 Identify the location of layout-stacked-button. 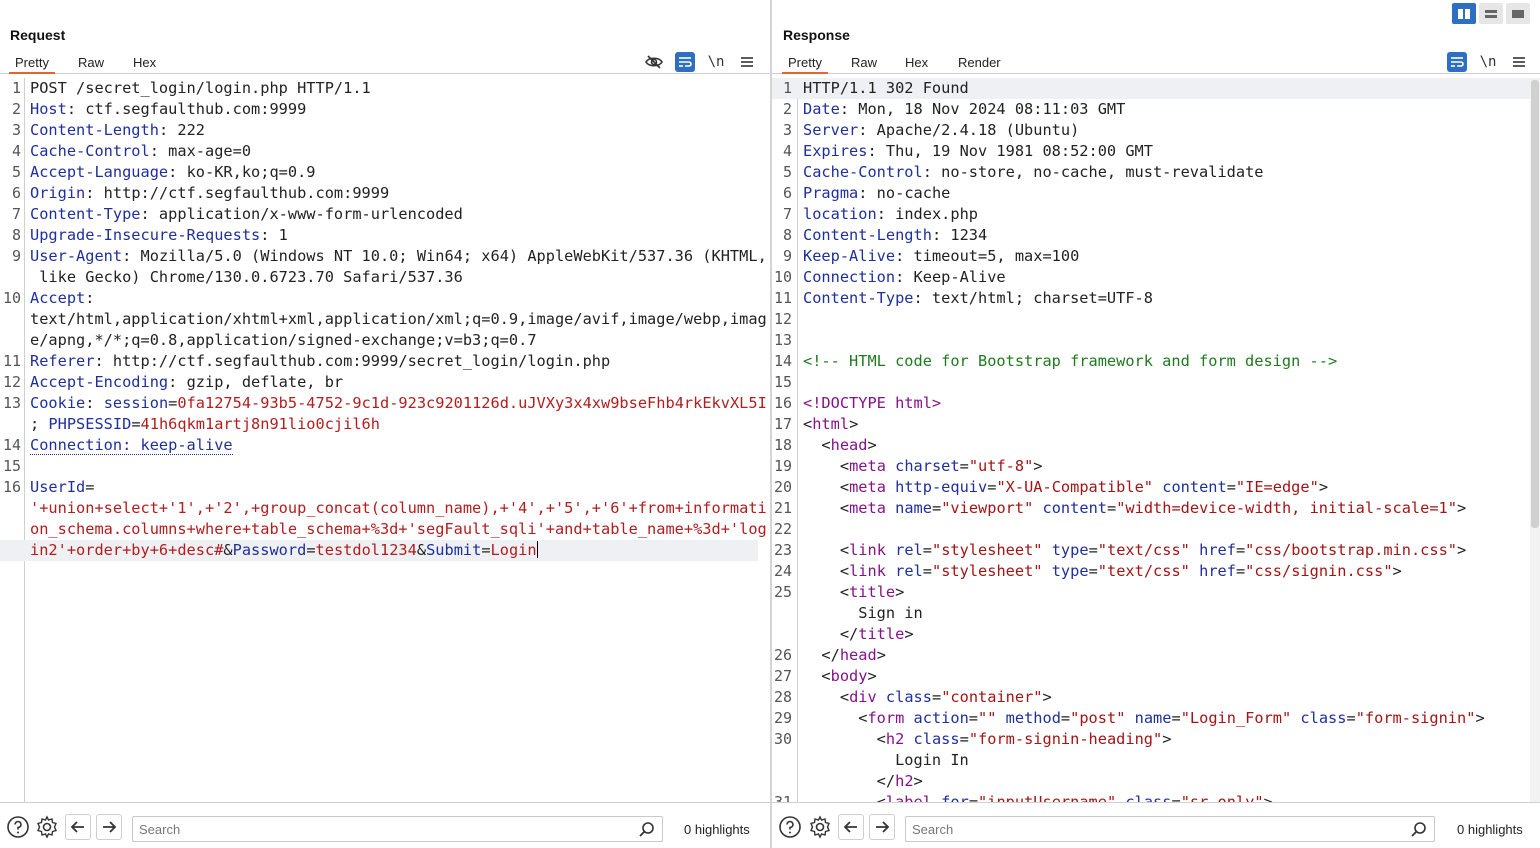
(1491, 13).